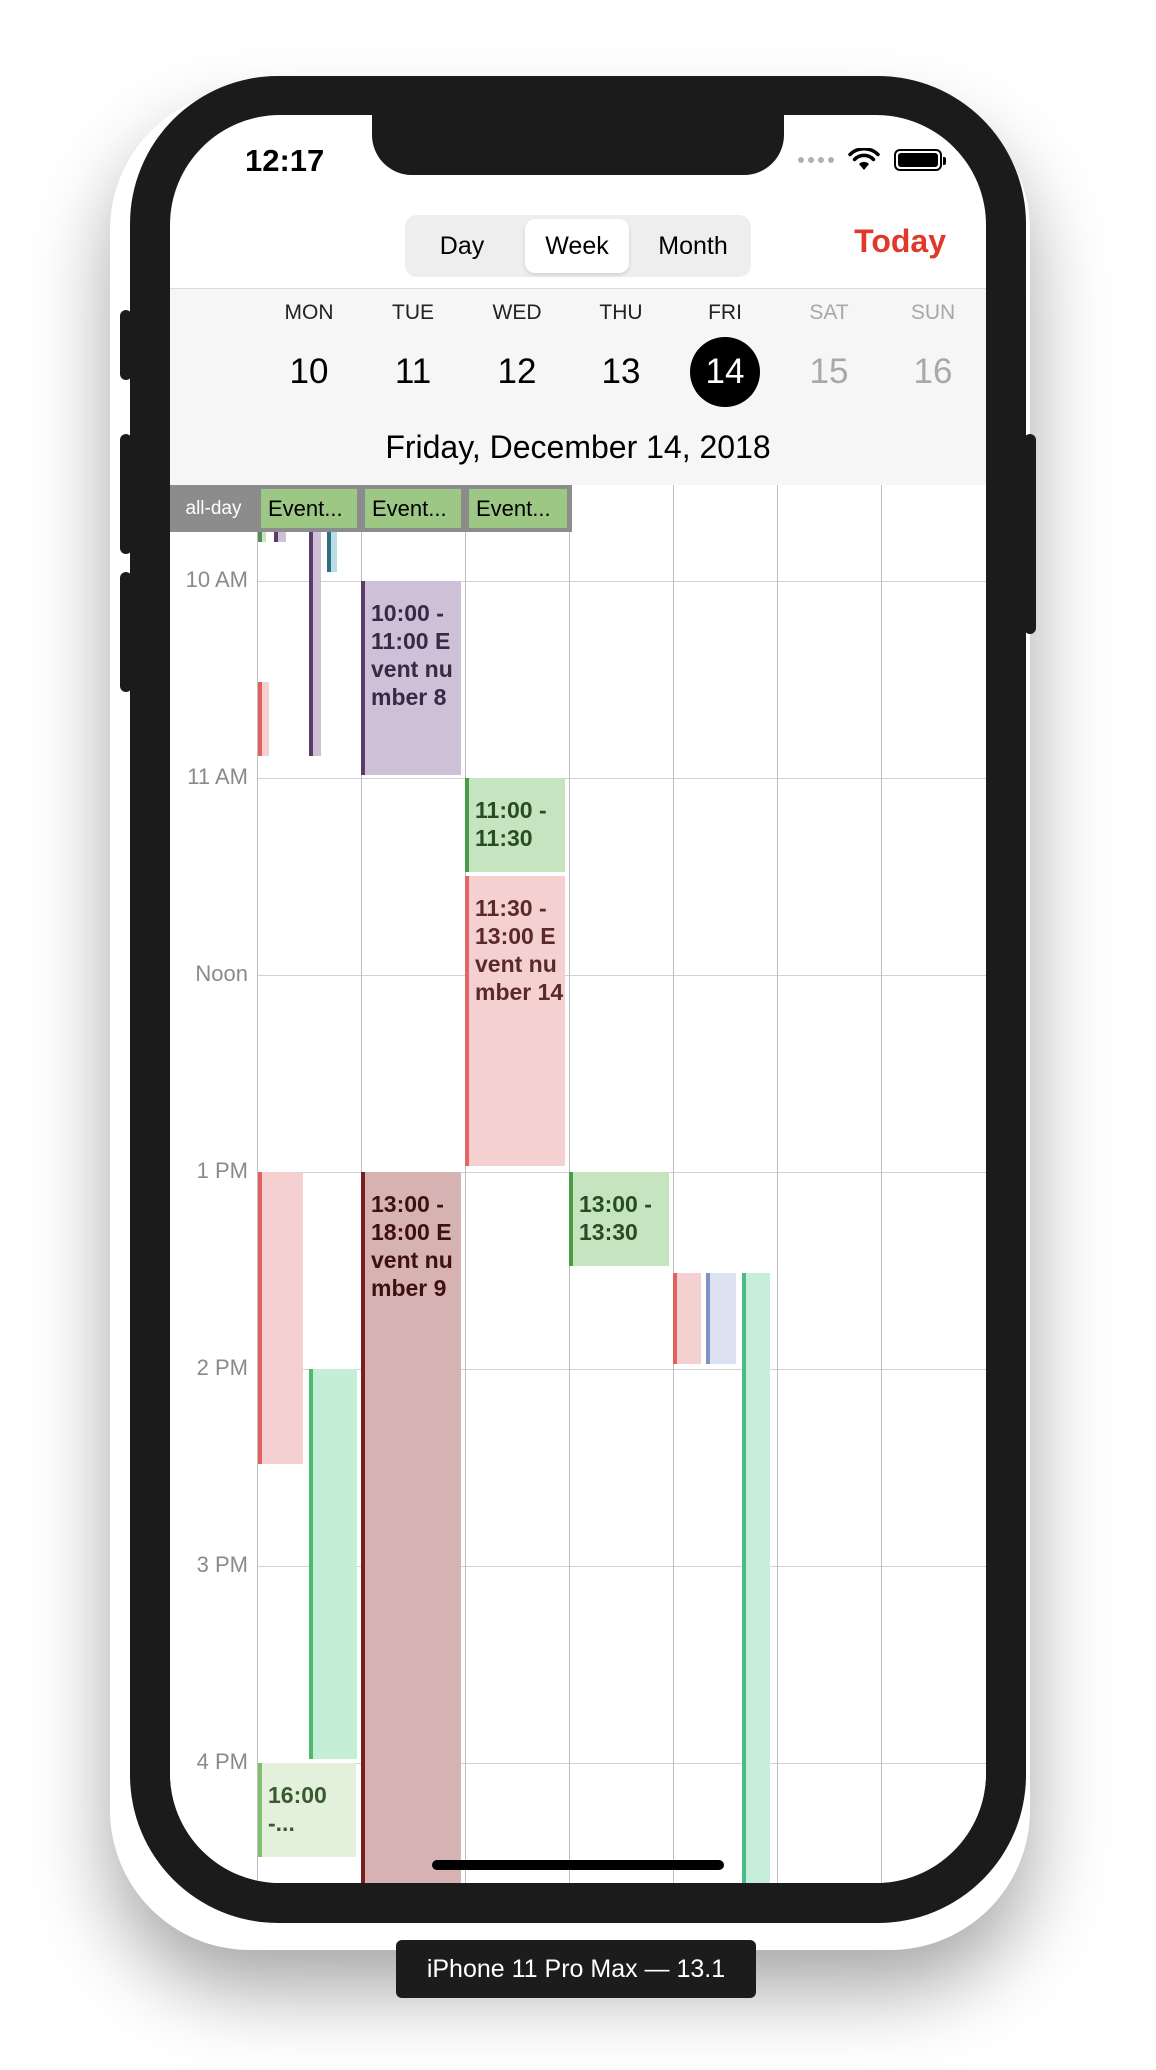 The width and height of the screenshot is (1156, 2070). What do you see at coordinates (578, 1865) in the screenshot?
I see `home-indicator` at bounding box center [578, 1865].